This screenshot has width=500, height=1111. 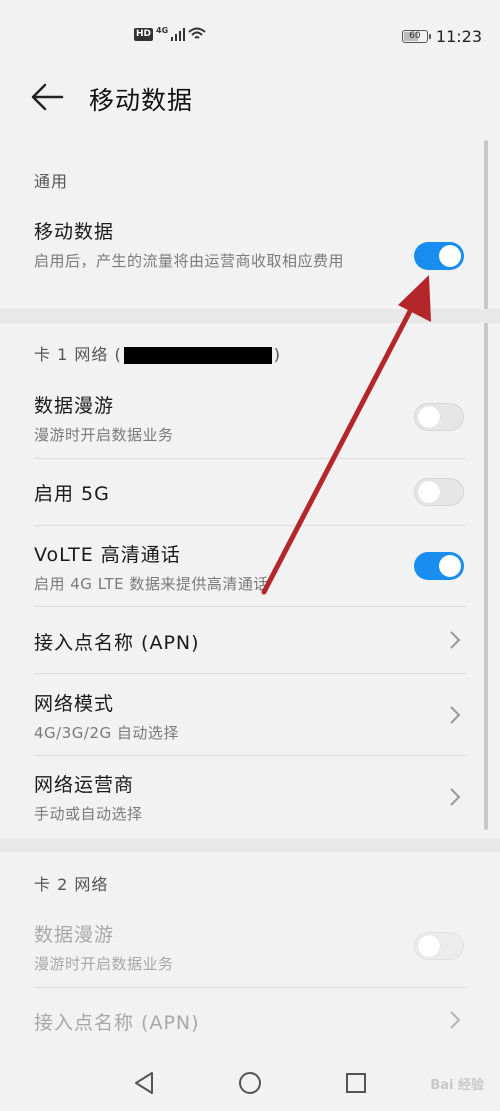 I want to click on sim2-apn-row: 接入点名称 (APN), so click(x=250, y=1021).